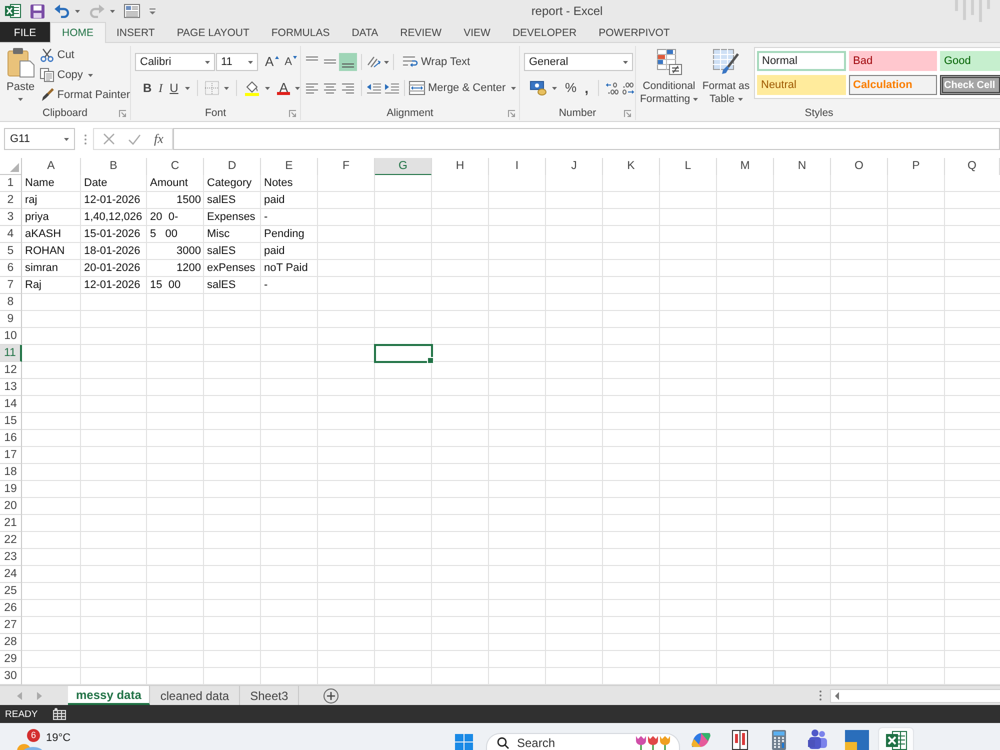 The height and width of the screenshot is (750, 1000). What do you see at coordinates (11, 591) in the screenshot?
I see `row-header: 25` at bounding box center [11, 591].